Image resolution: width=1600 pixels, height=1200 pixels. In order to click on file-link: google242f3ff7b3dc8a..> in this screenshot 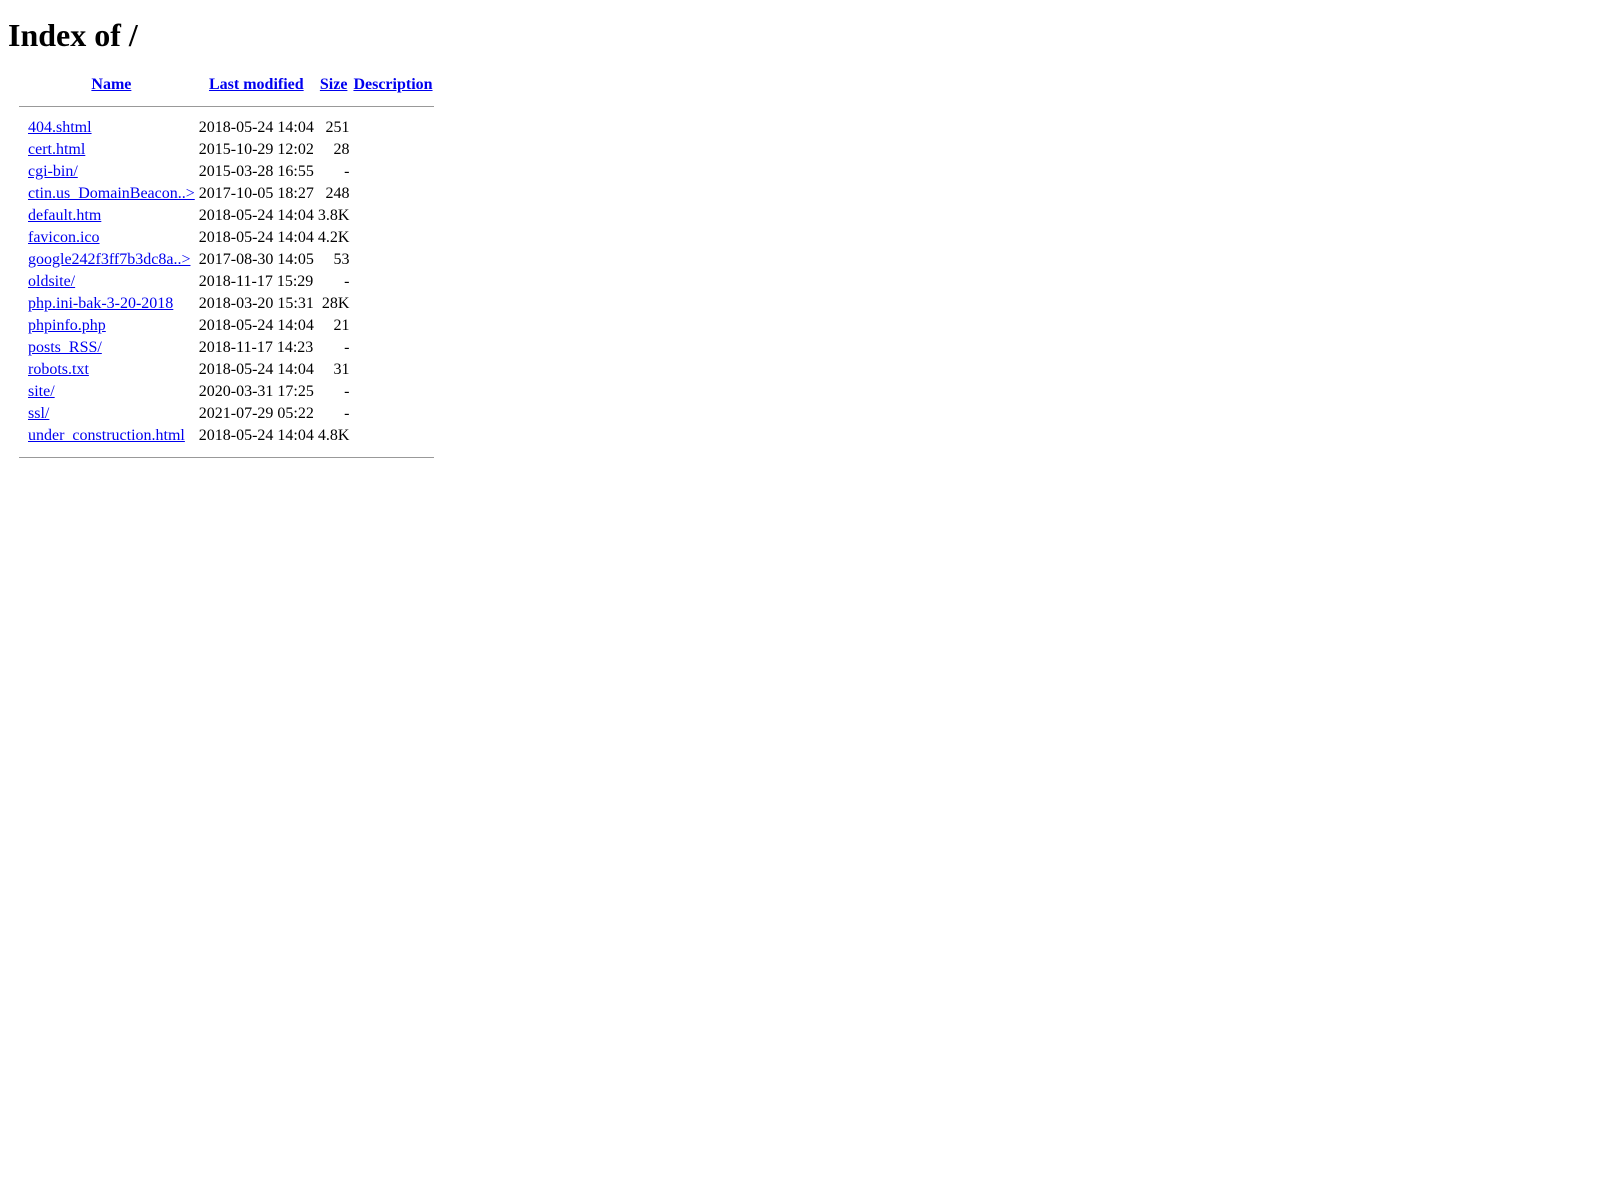, I will do `click(109, 259)`.